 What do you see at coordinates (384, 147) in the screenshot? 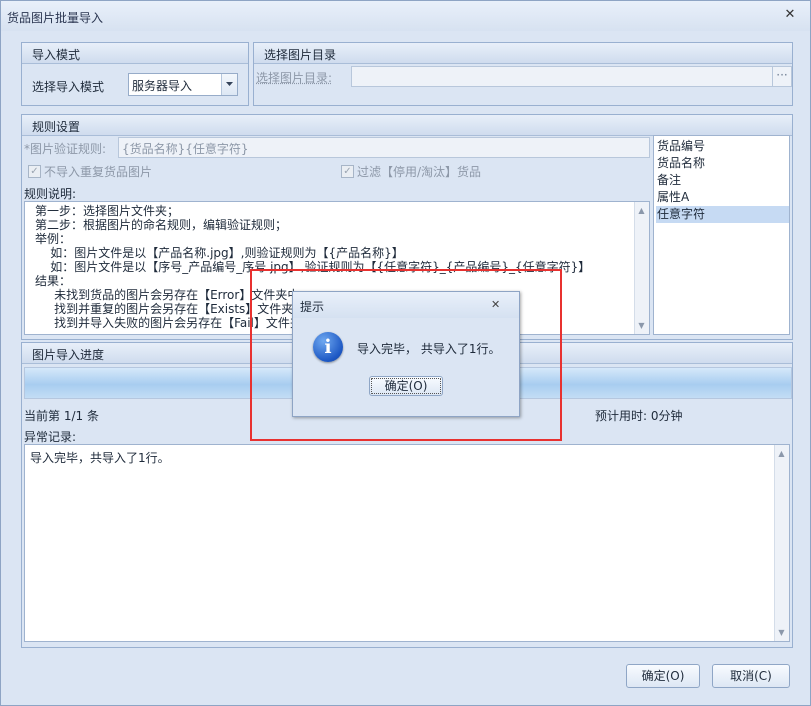
I see `verify-rule-input: {货品名称}{任意字符}` at bounding box center [384, 147].